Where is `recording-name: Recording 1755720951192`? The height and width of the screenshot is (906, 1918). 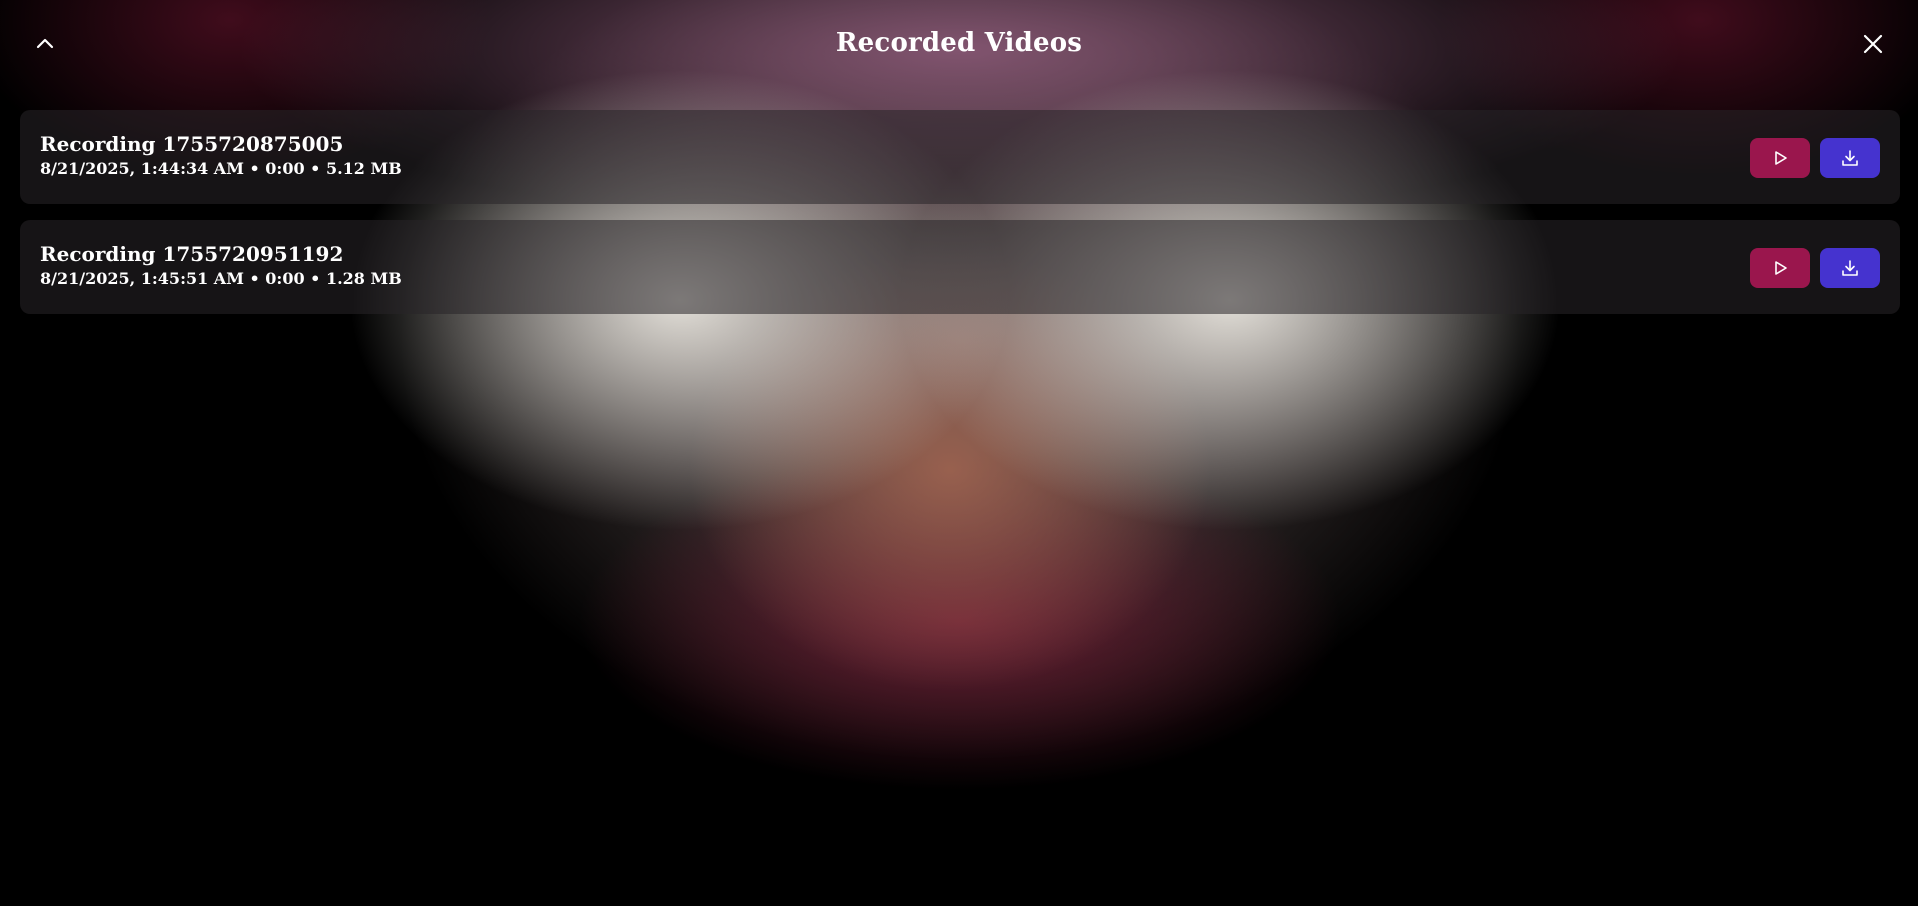 recording-name: Recording 1755720951192 is located at coordinates (192, 254).